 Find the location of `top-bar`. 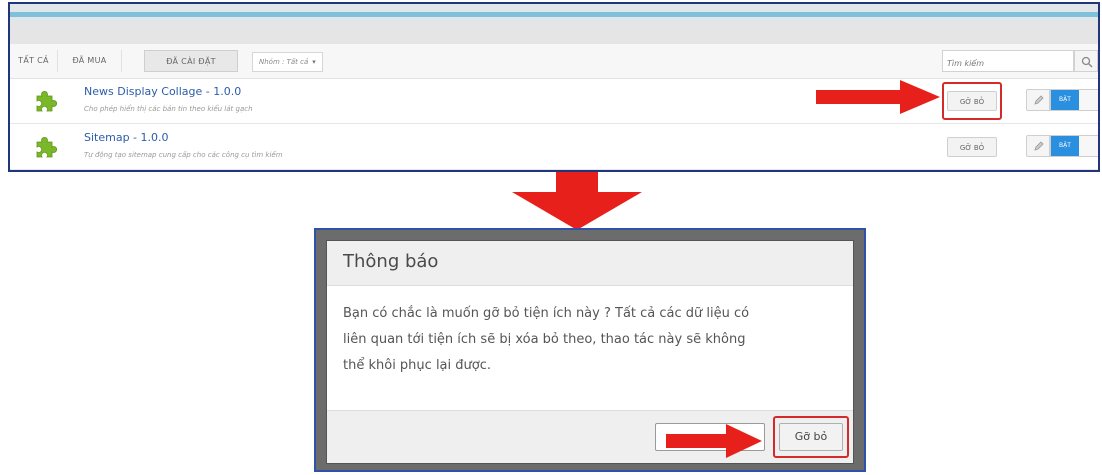

top-bar is located at coordinates (554, 13).